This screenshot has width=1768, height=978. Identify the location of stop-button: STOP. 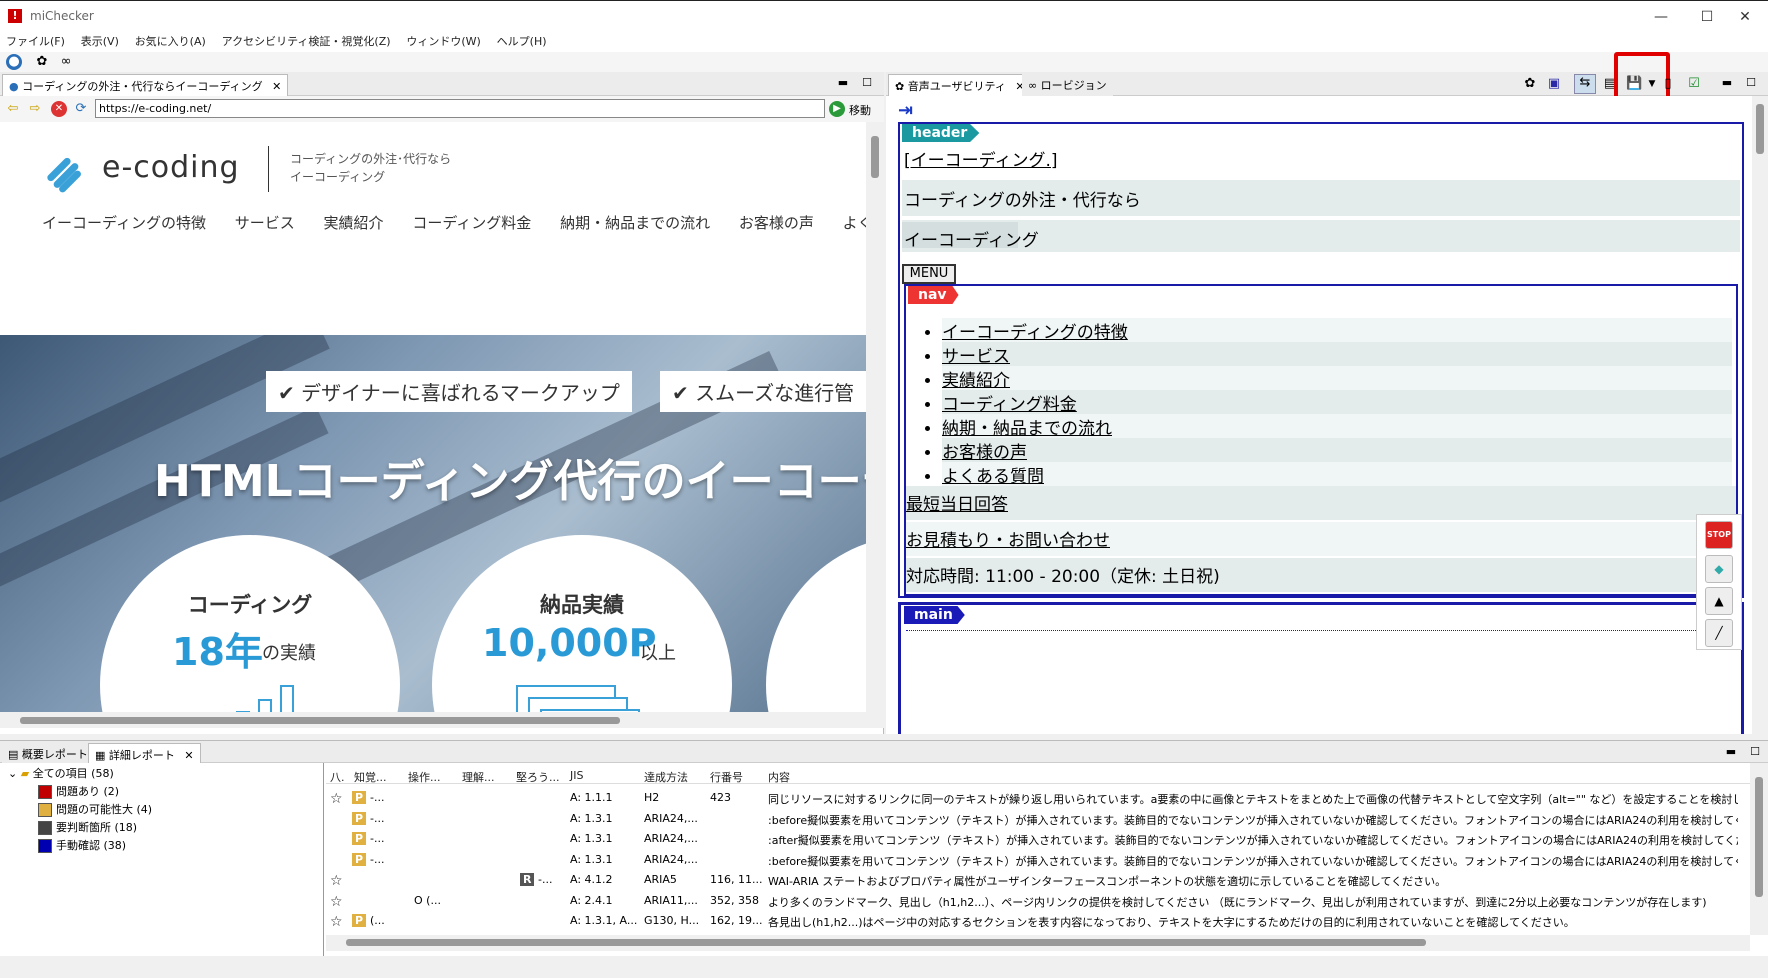
(1719, 535).